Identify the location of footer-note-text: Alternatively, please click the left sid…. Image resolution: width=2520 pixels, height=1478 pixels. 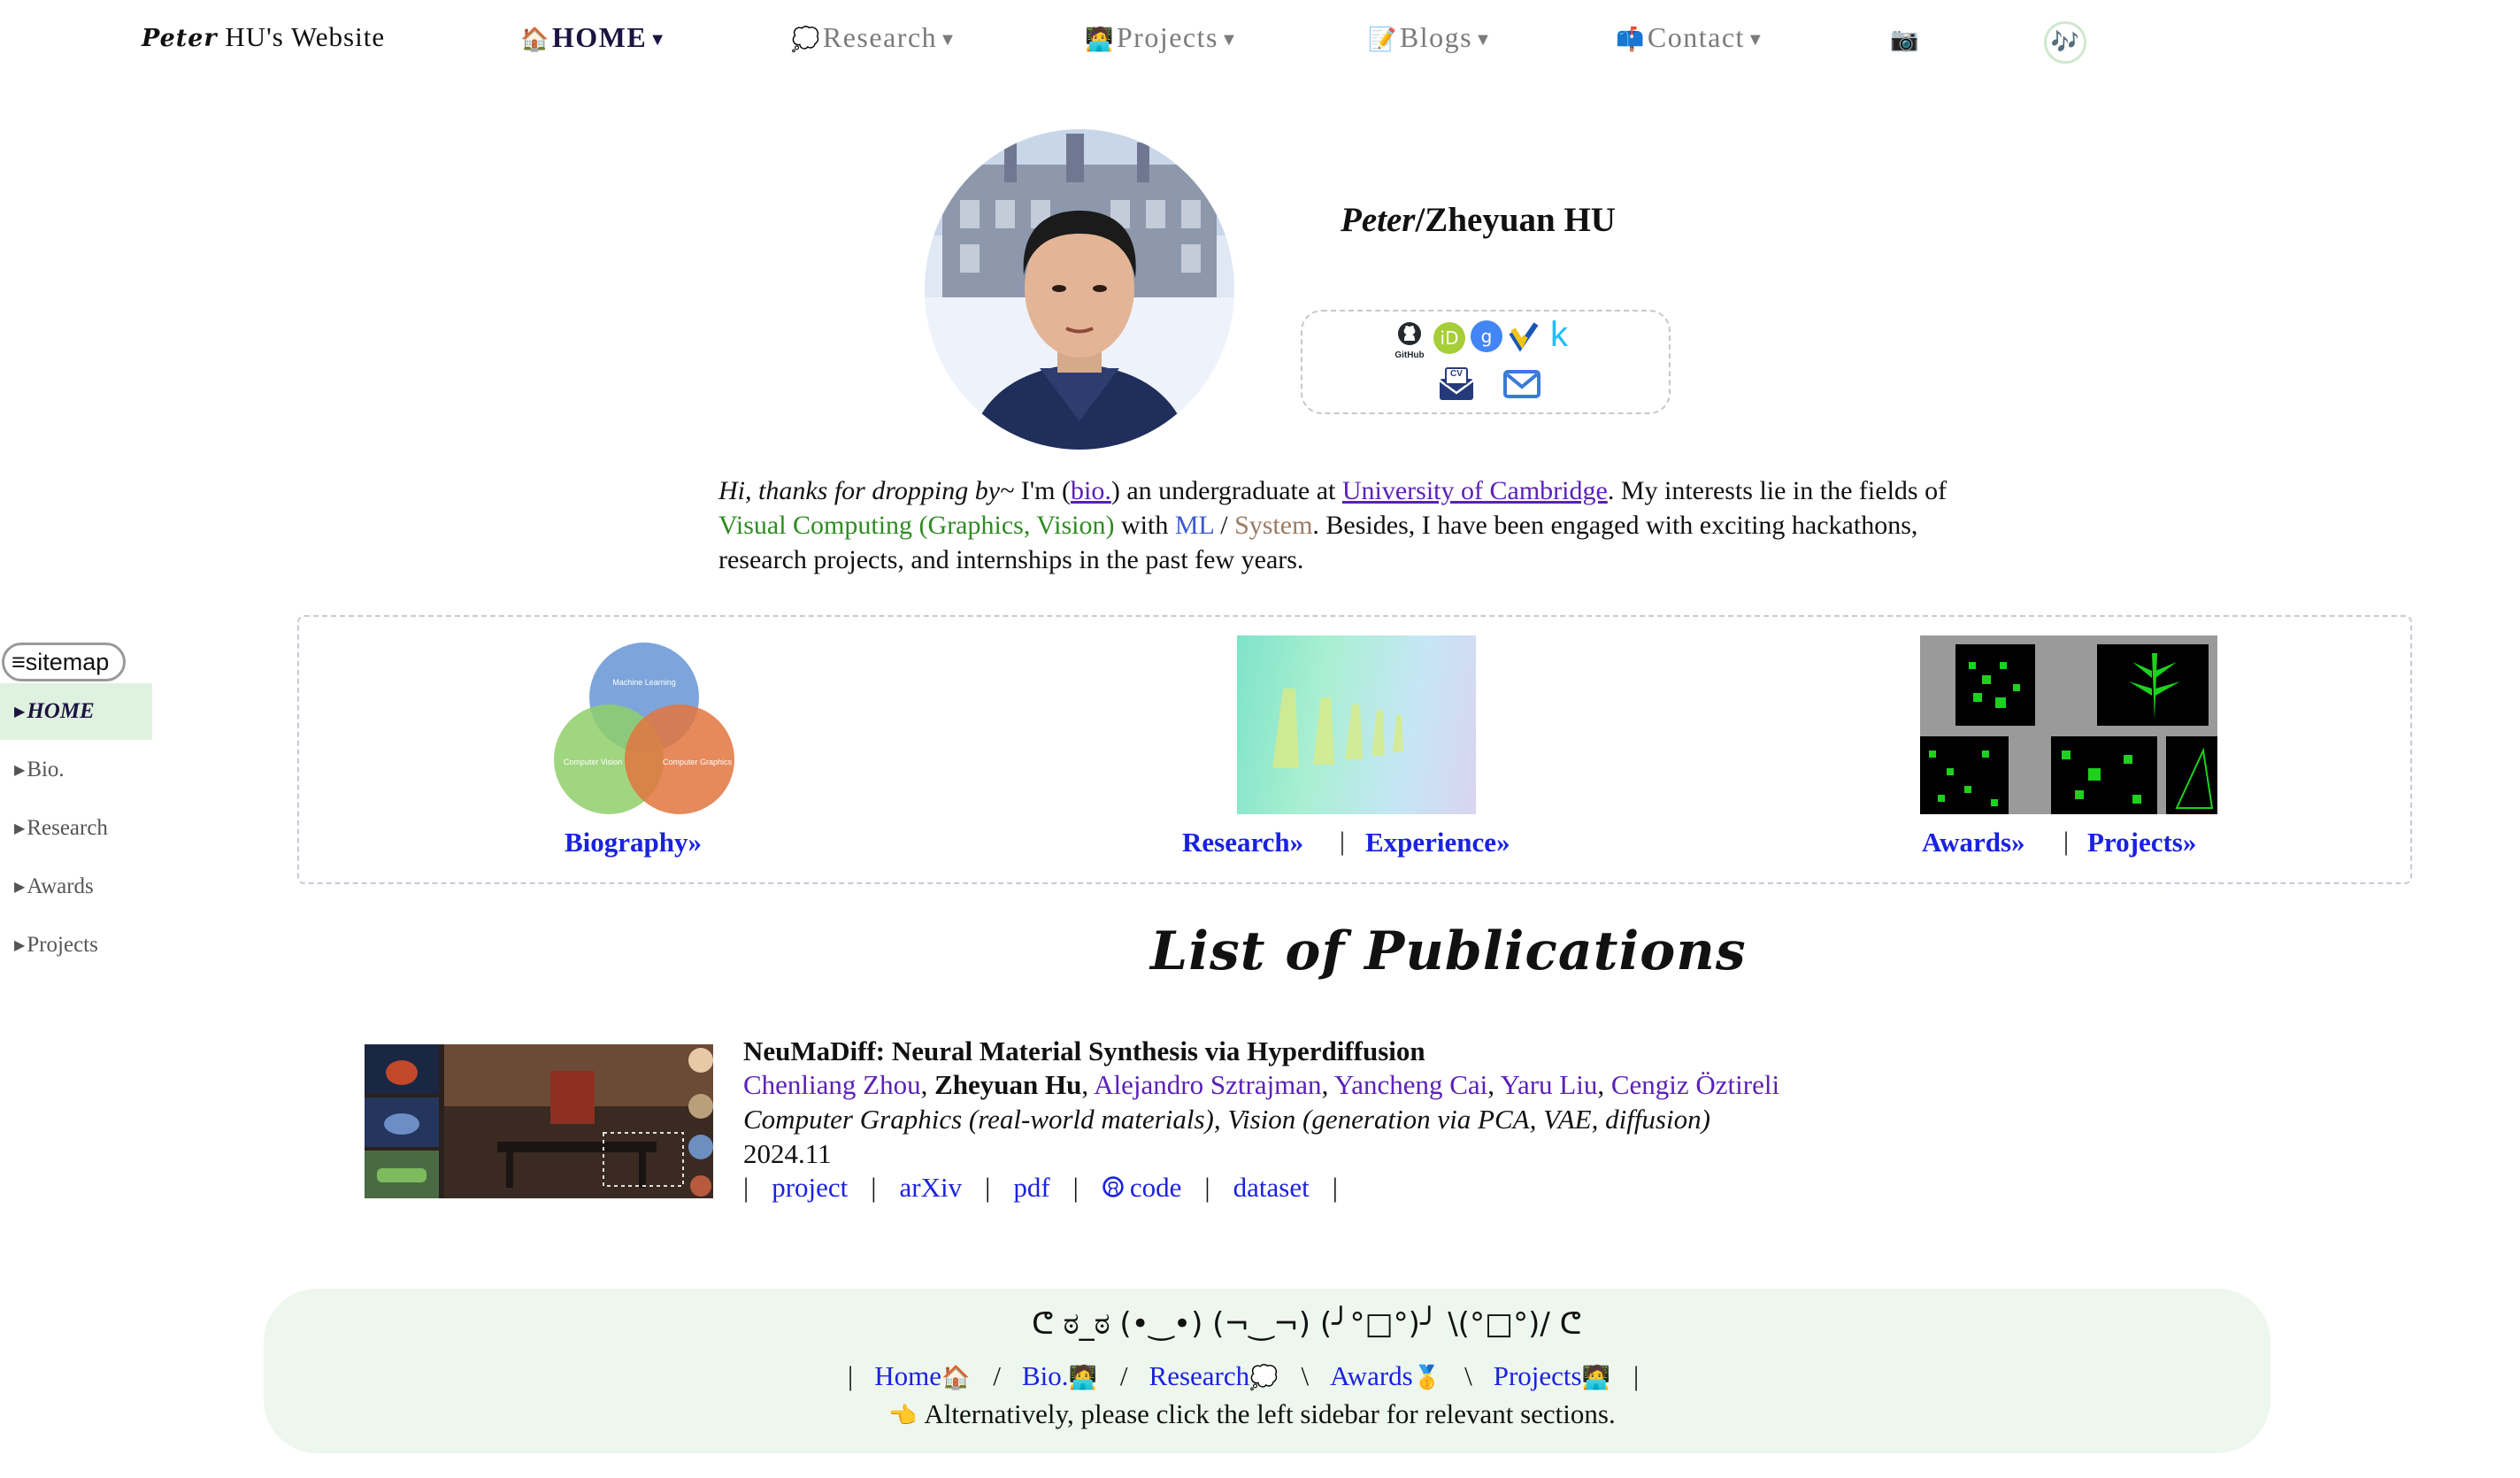
(1267, 1413).